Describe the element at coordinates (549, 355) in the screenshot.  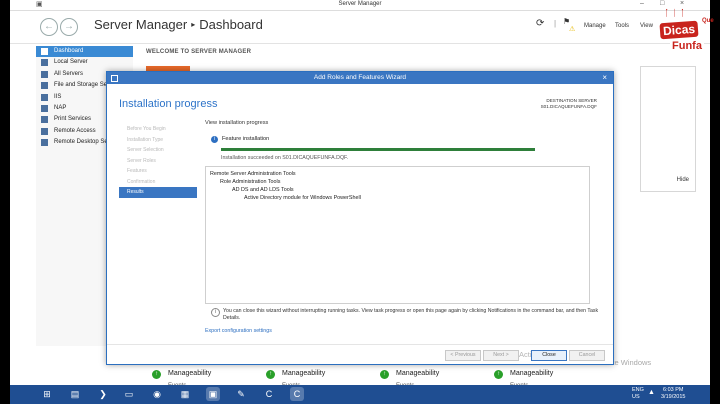
I see `close-button: Close` at that location.